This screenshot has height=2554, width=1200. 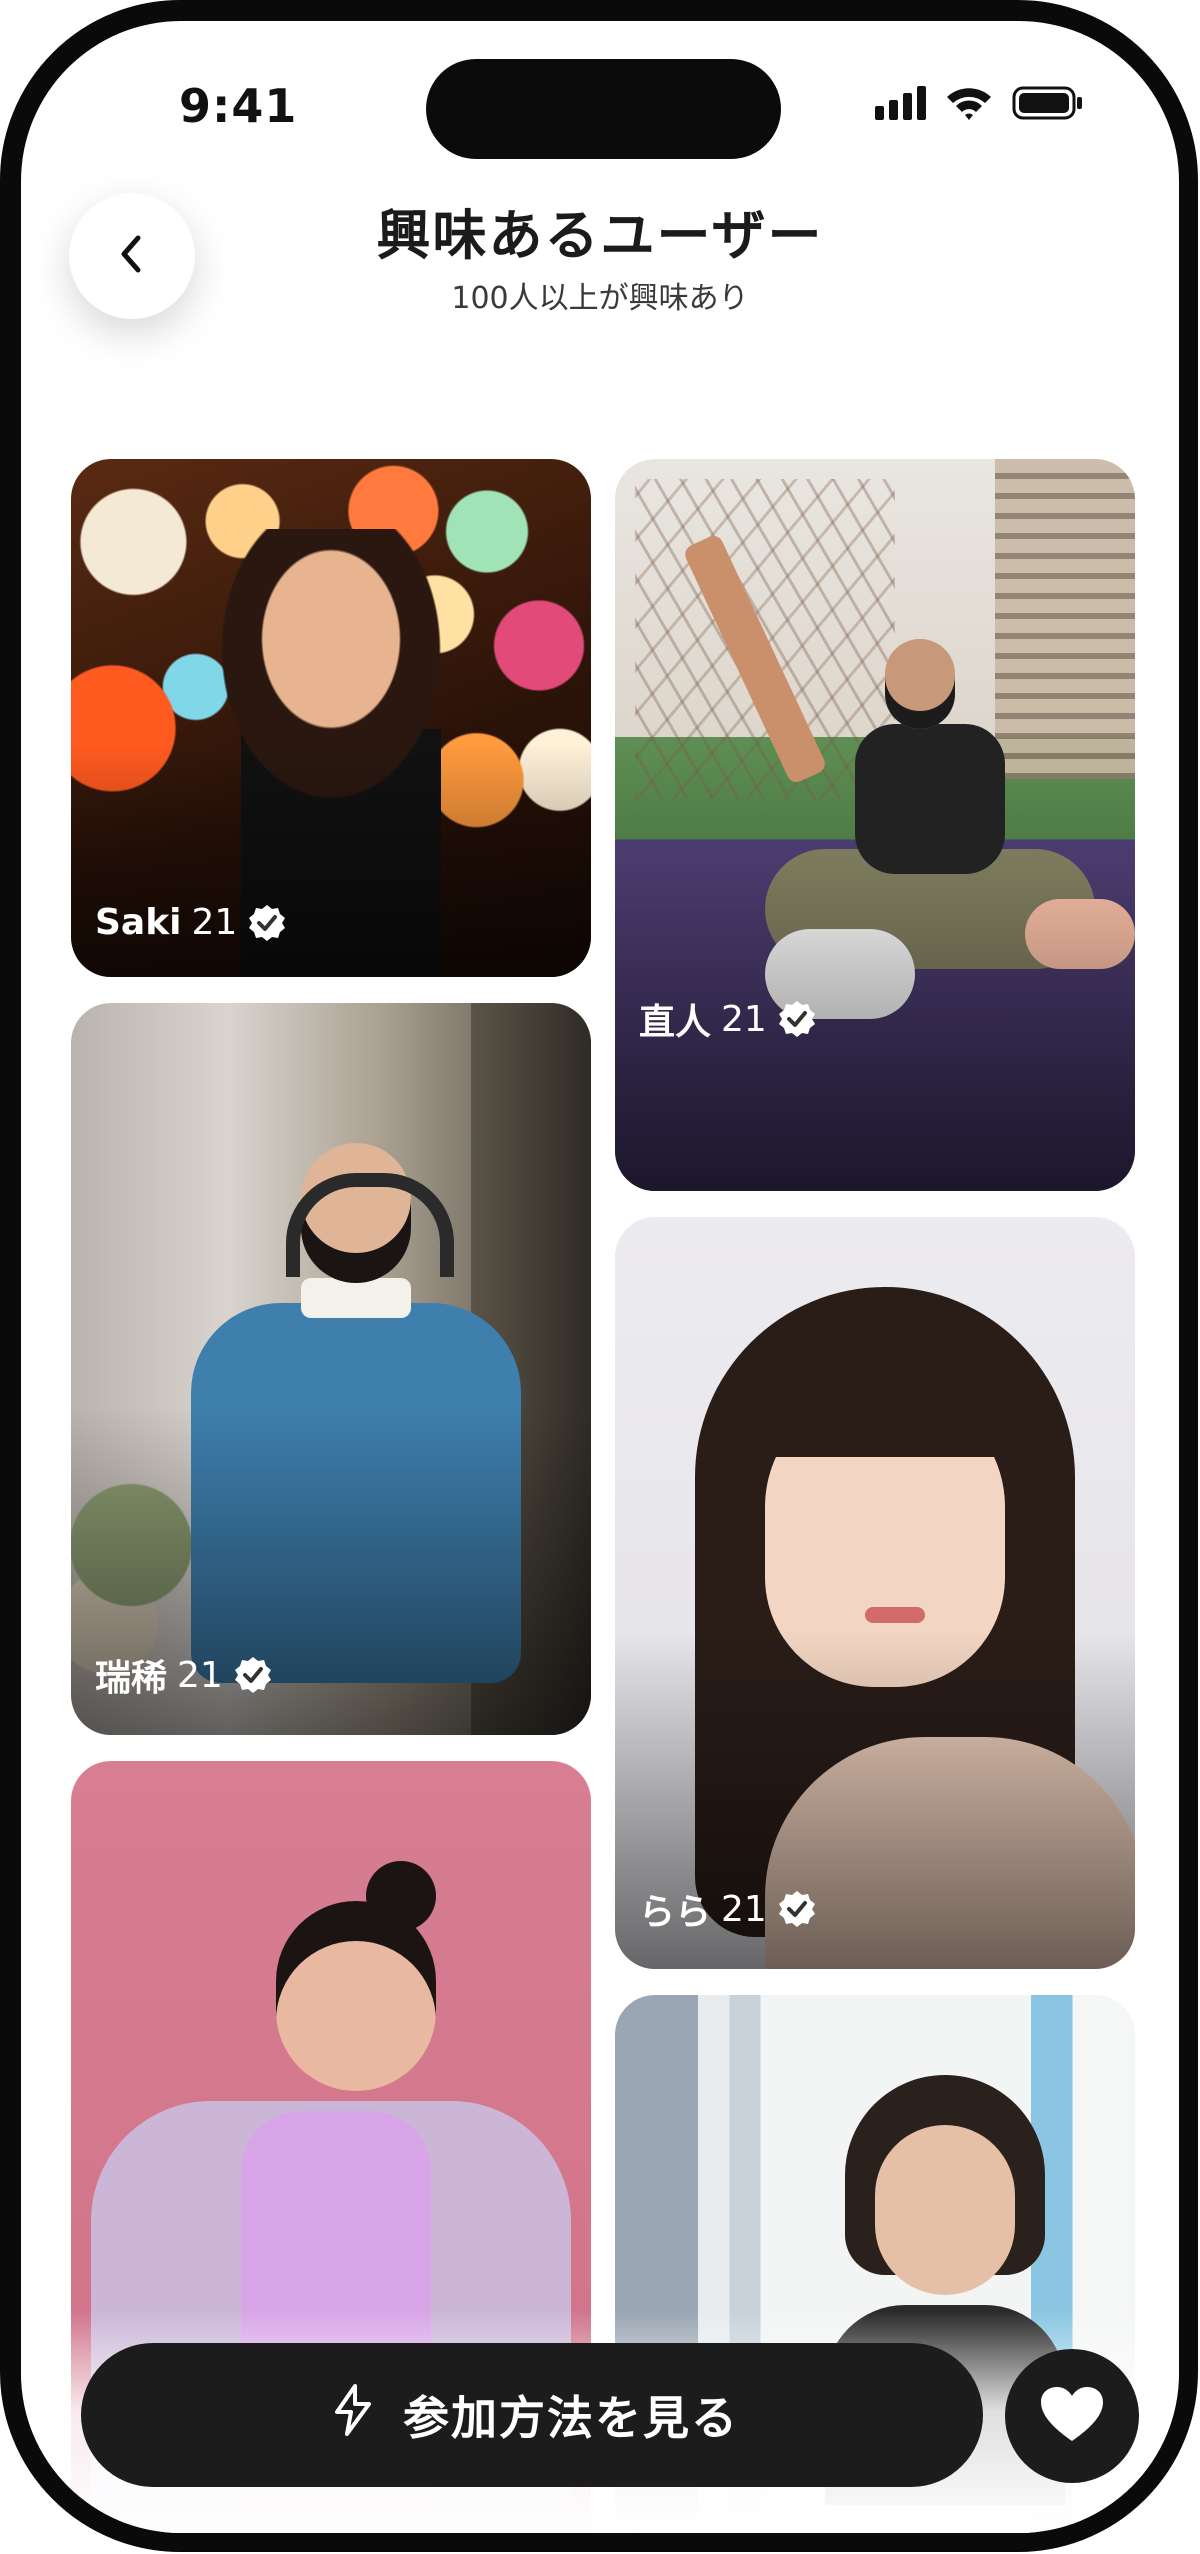 I want to click on join-method-button: 参加方法を見る, so click(x=532, y=2415).